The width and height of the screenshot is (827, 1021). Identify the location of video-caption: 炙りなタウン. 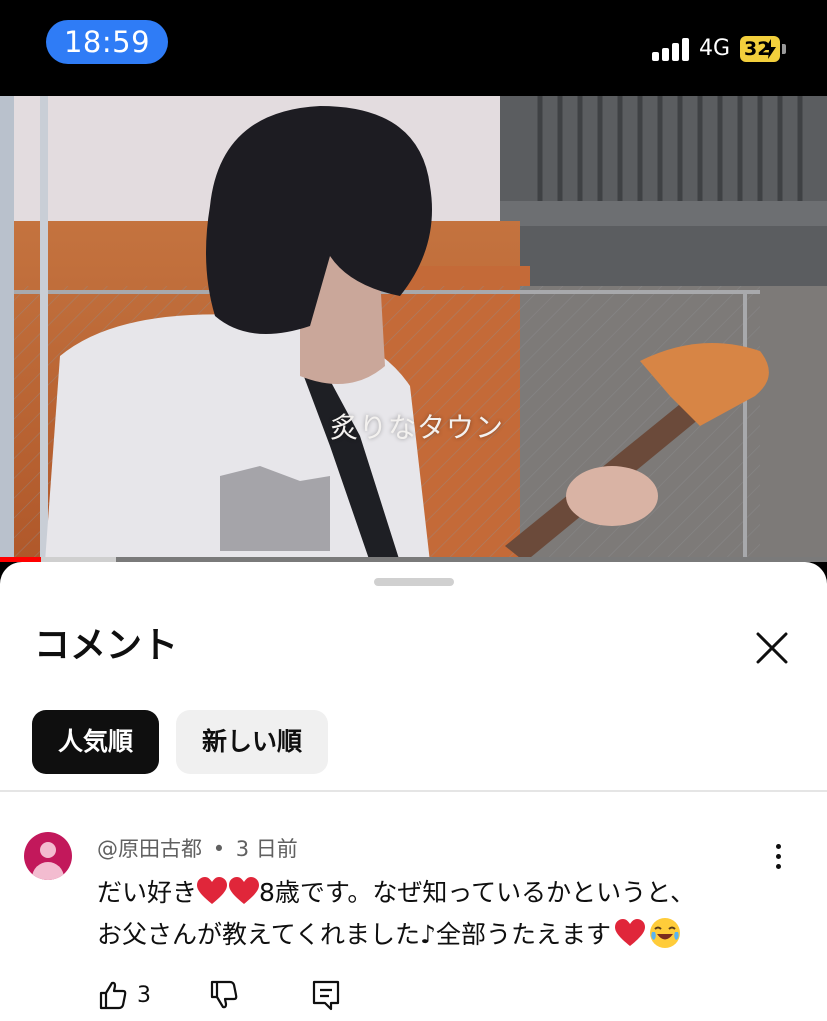
(417, 427).